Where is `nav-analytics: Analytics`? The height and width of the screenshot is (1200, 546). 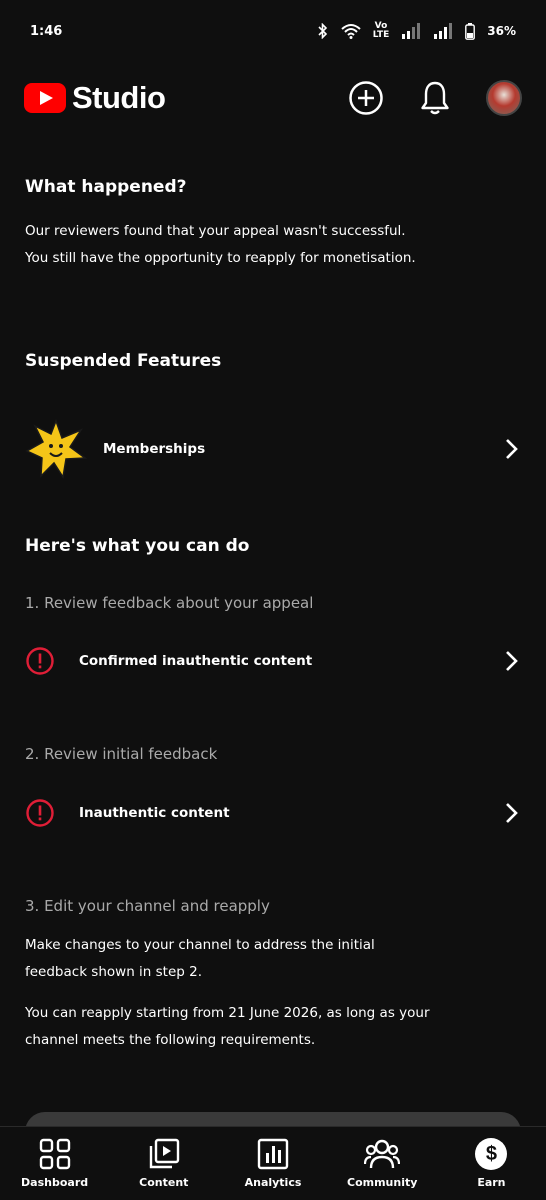
nav-analytics: Analytics is located at coordinates (272, 1163).